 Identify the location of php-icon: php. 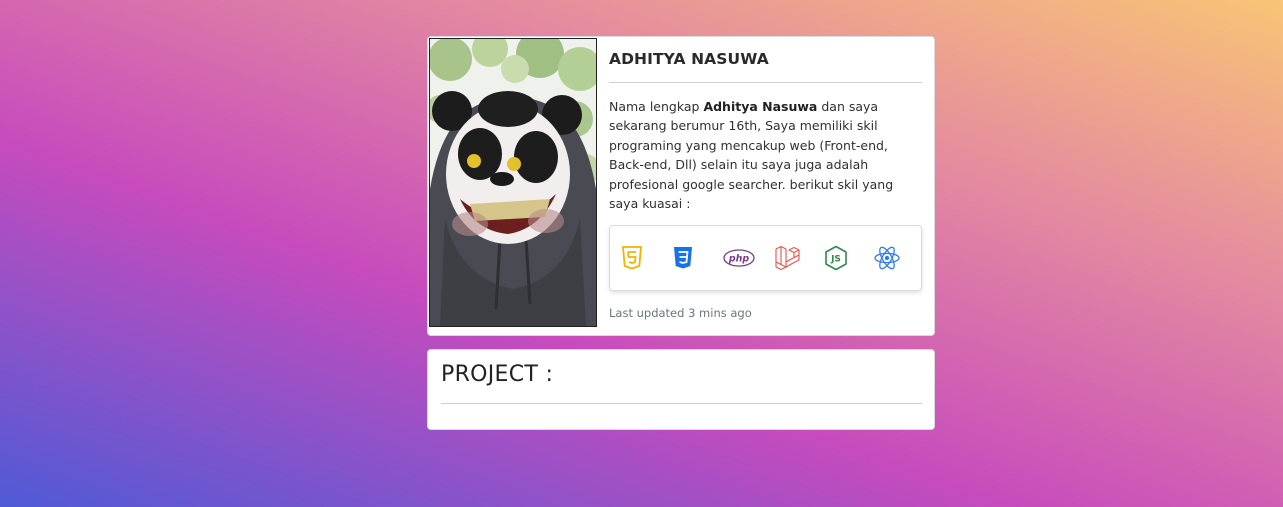
(739, 258).